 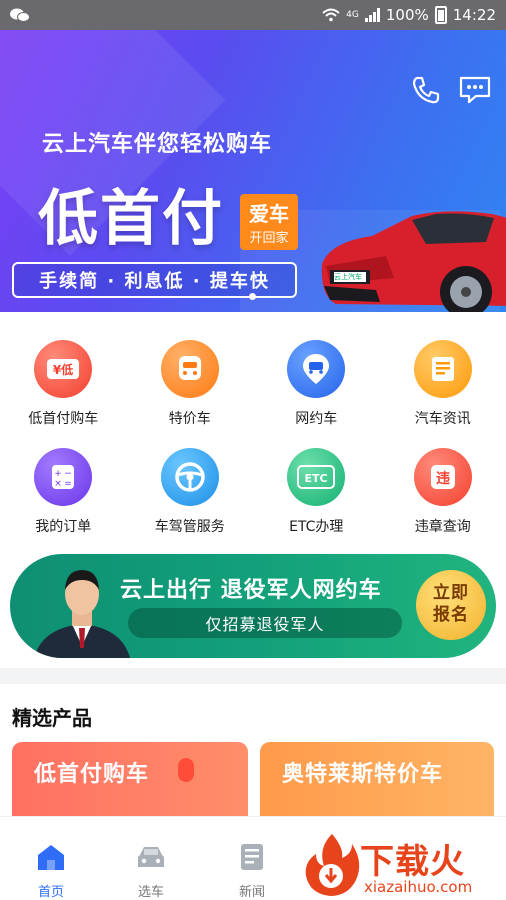 What do you see at coordinates (251, 892) in the screenshot?
I see `tab-label: 新闻` at bounding box center [251, 892].